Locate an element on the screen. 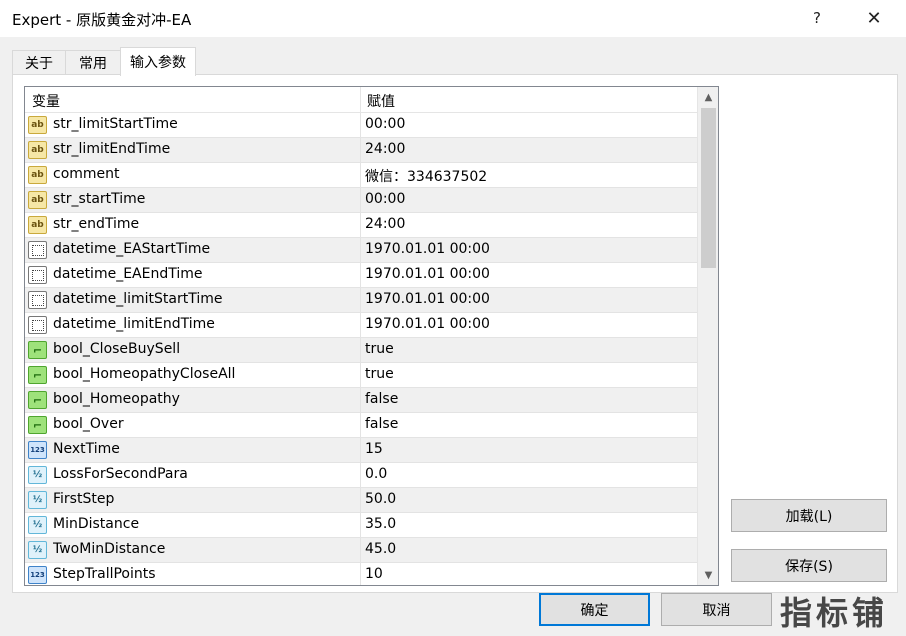 The image size is (906, 636). scroll-down-icon: ▼ is located at coordinates (708, 575).